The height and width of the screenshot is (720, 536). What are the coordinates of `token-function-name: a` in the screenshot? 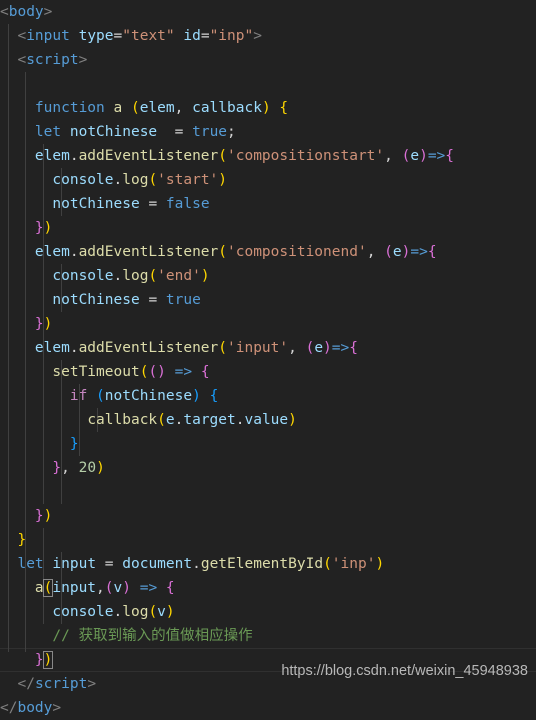 It's located at (118, 108).